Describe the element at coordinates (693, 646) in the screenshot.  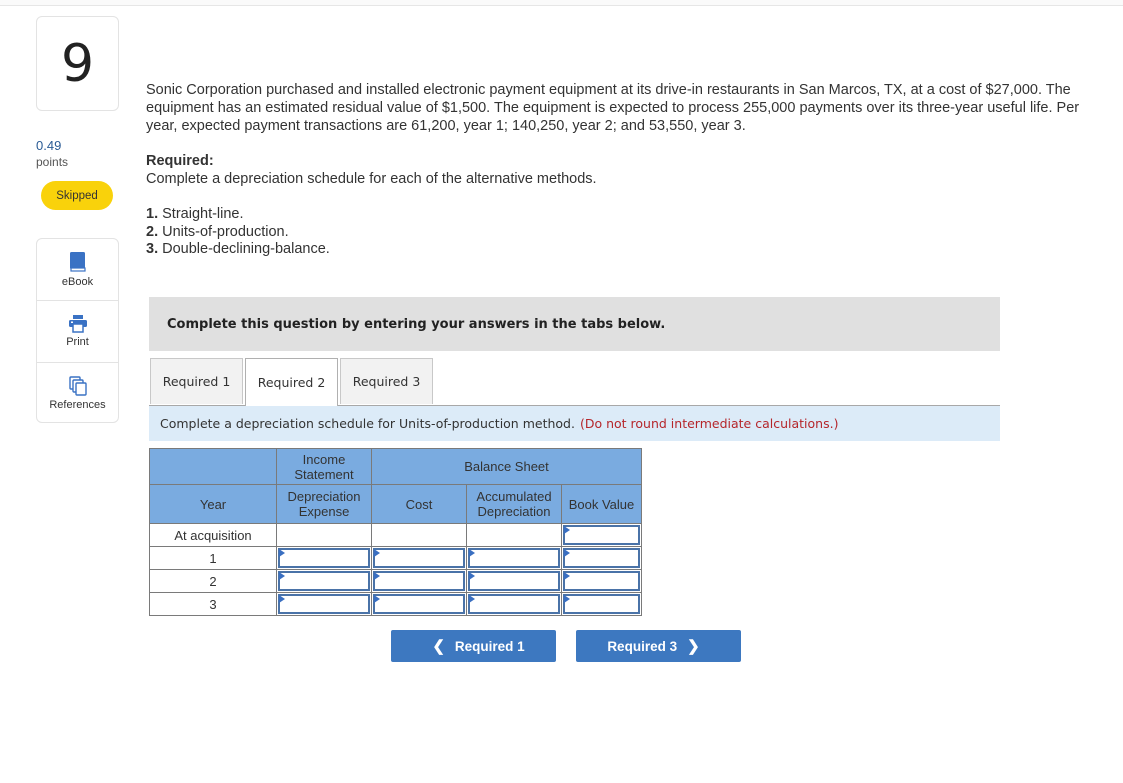
I see `chevron-right-icon: ❯` at that location.